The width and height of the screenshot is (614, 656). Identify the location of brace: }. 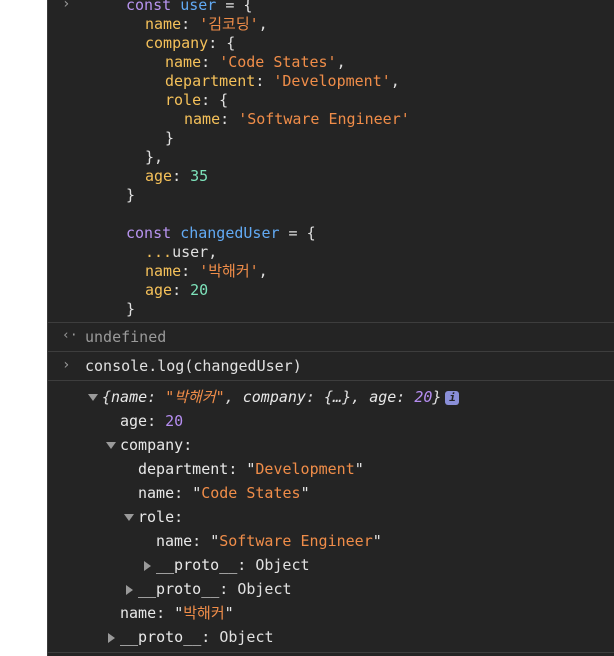
(437, 397).